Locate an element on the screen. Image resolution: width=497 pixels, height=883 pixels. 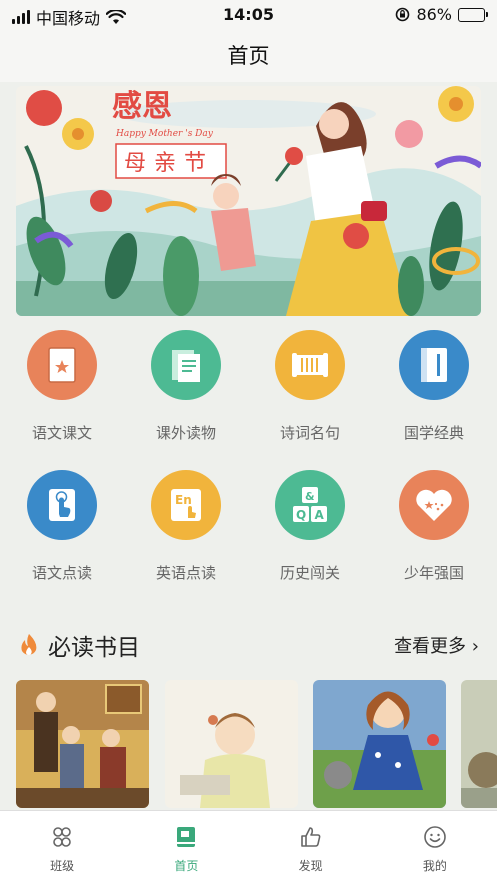
status-bar: 中国移动 14:05 86% is located at coordinates (248, 15).